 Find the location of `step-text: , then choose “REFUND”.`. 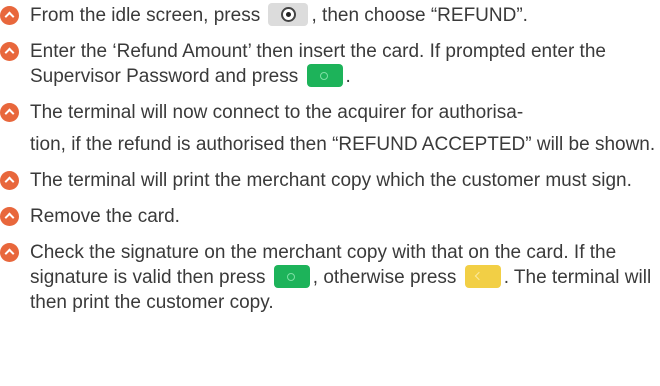

step-text: , then choose “REFUND”. is located at coordinates (419, 15).